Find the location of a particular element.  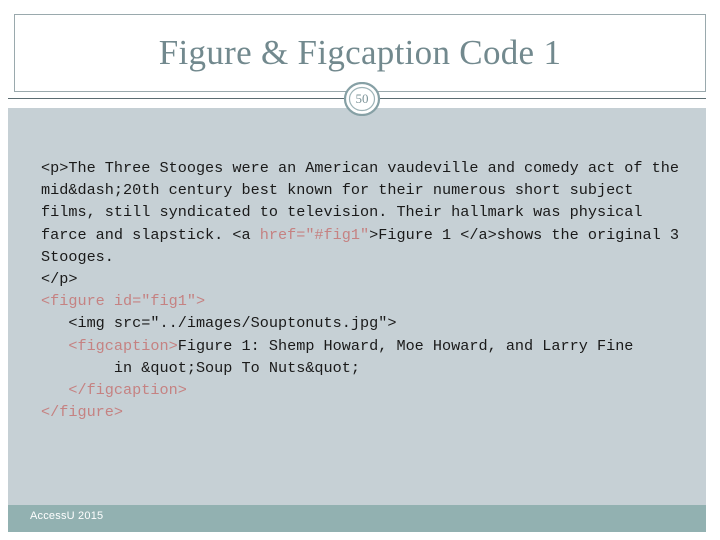

page-title: Figure & Figcaption Code 1 is located at coordinates (360, 52).